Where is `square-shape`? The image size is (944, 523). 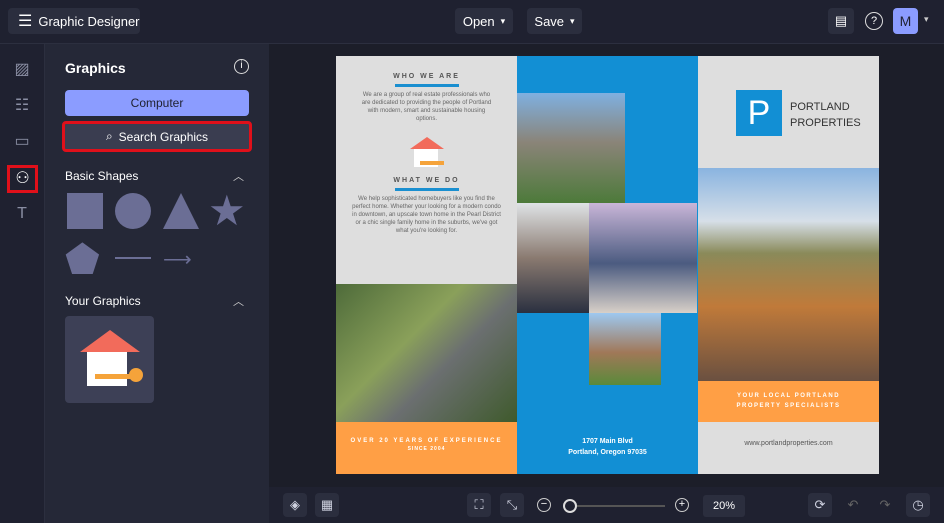 square-shape is located at coordinates (85, 211).